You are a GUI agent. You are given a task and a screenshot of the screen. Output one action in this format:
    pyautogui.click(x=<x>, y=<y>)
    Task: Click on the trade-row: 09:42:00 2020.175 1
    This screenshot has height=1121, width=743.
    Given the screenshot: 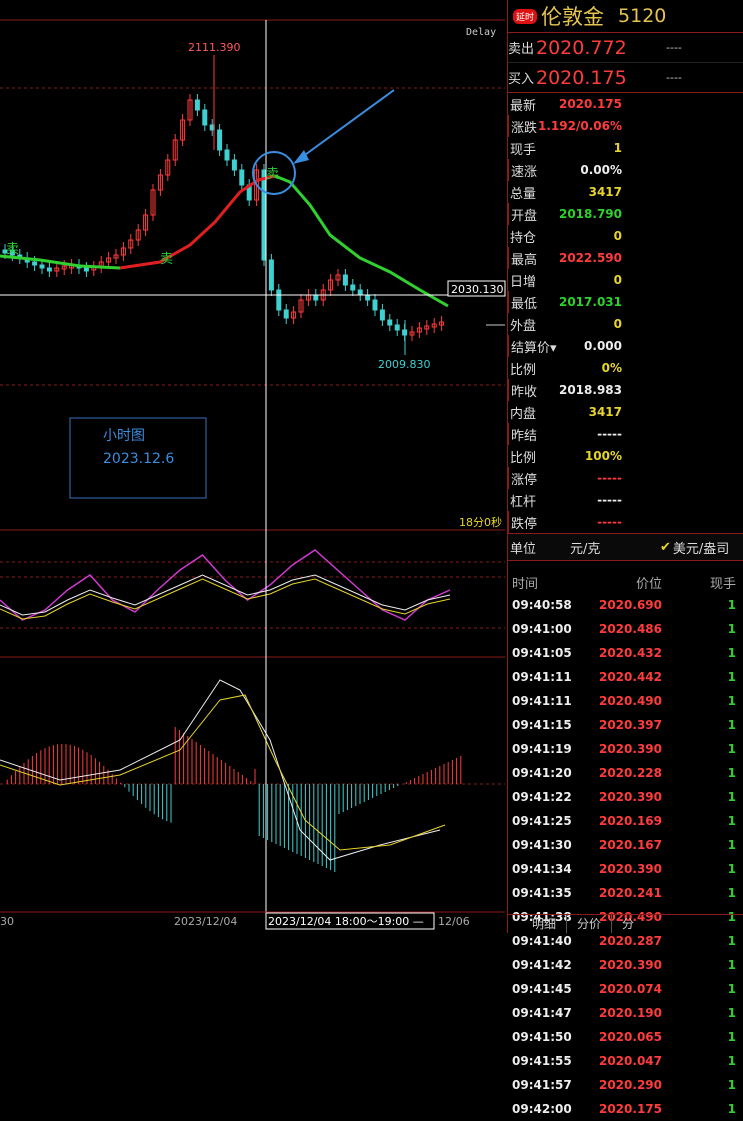 What is the action you would take?
    pyautogui.click(x=625, y=1109)
    